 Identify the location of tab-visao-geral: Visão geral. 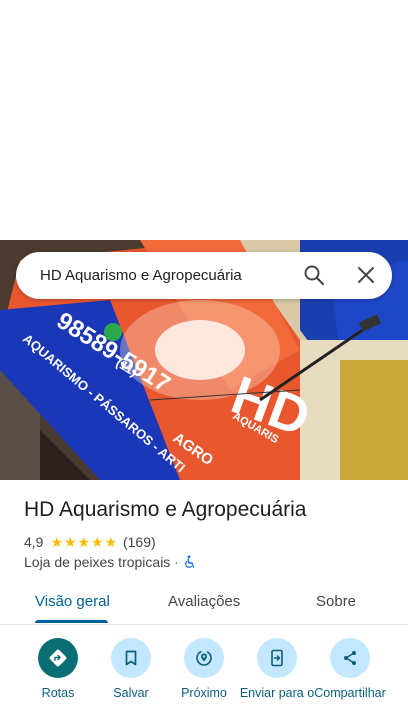
(72, 601).